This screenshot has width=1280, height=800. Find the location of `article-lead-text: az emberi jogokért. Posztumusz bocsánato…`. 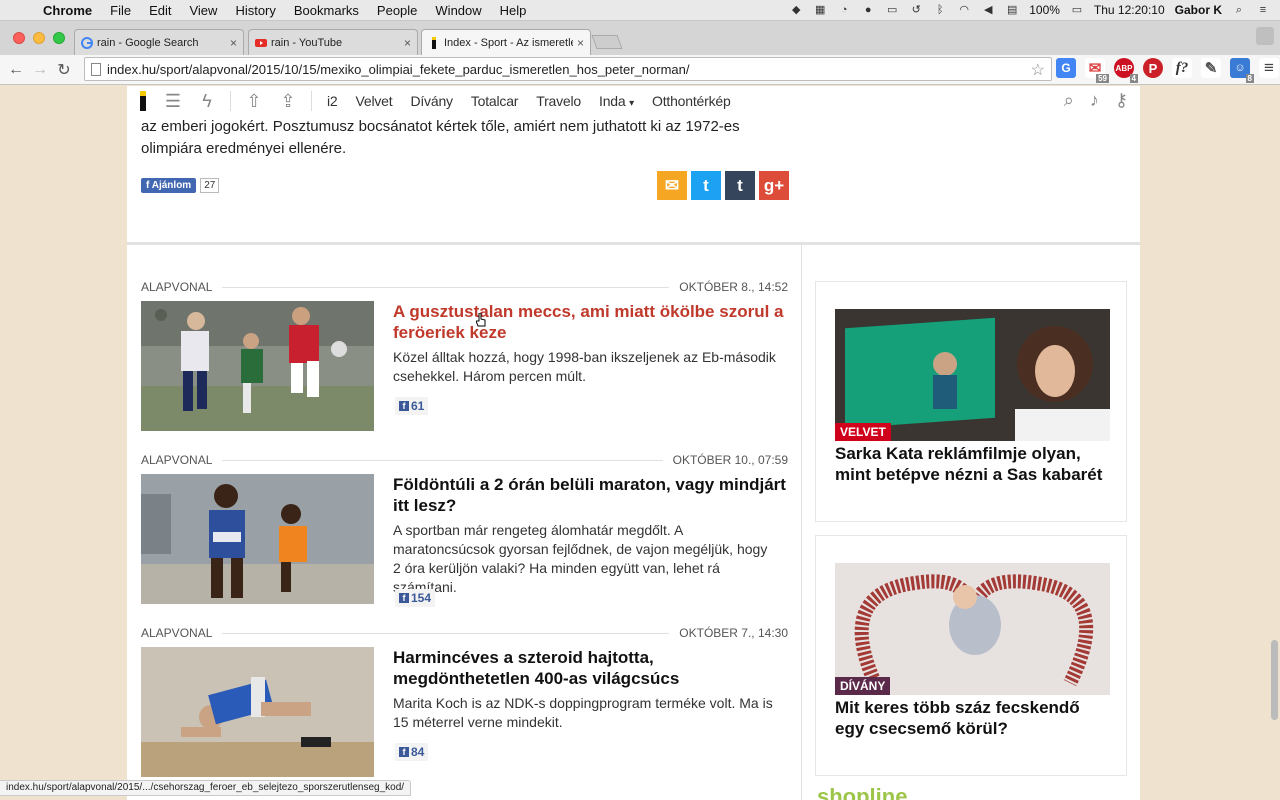

article-lead-text: az emberi jogokért. Posztumusz bocsánato… is located at coordinates (440, 137).